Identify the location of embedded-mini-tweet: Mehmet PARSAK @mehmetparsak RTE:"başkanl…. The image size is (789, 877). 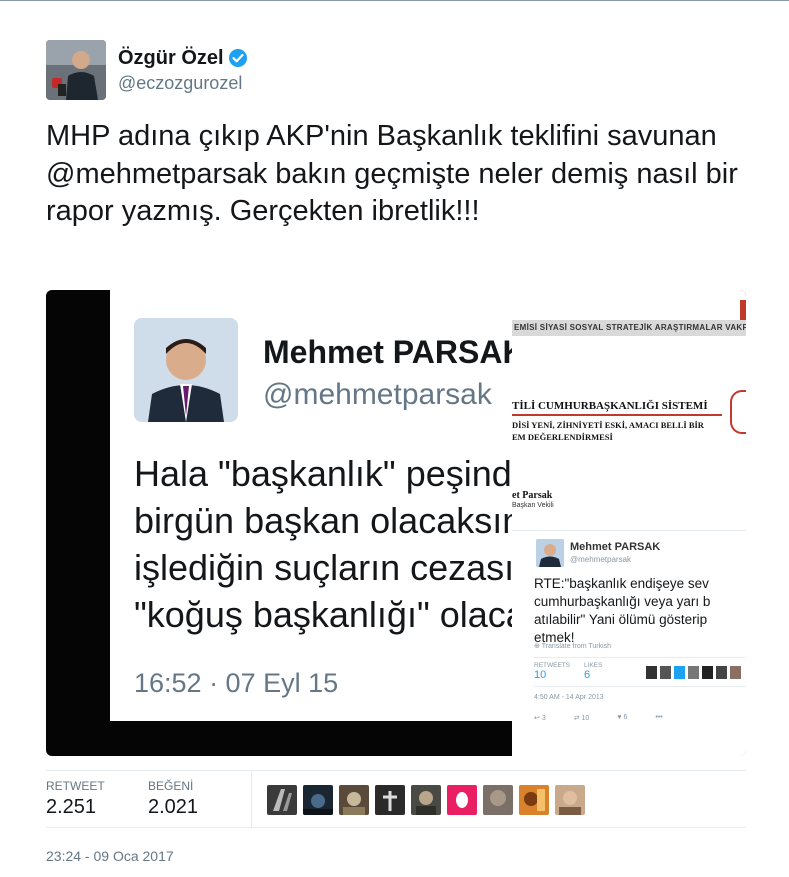
(629, 643).